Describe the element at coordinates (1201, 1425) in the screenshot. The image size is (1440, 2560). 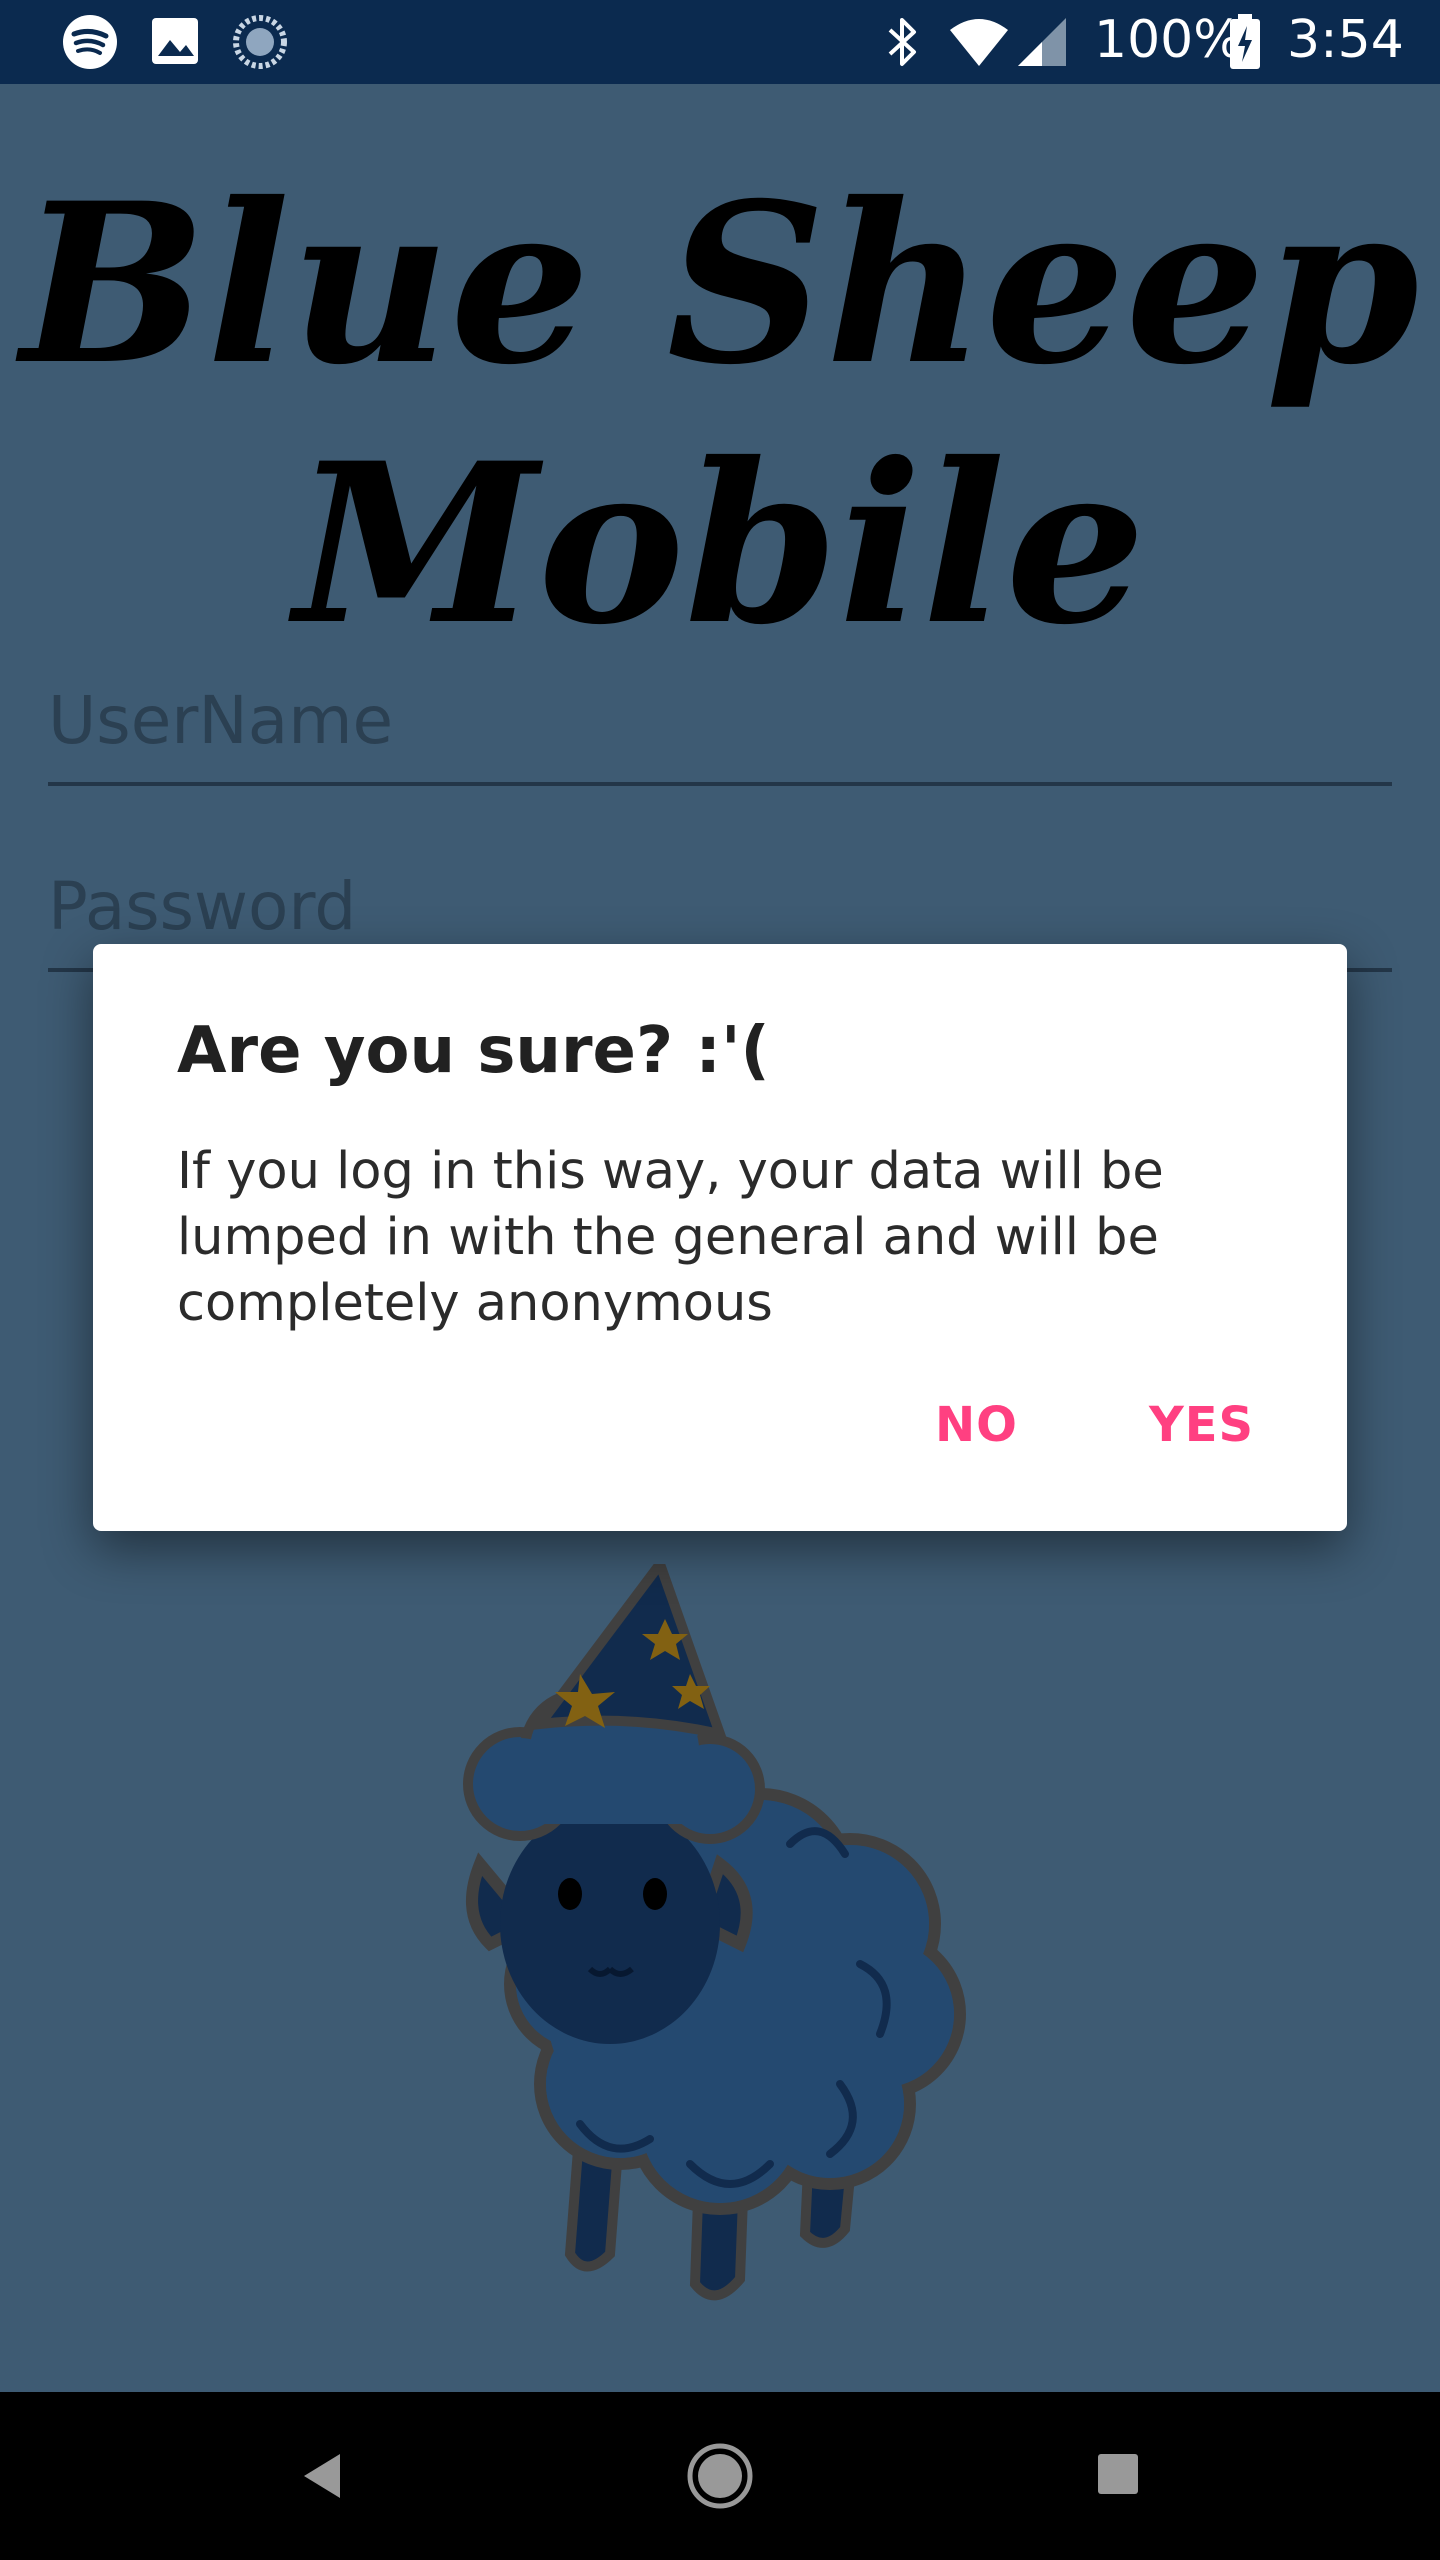
I see `yes-button: YES` at that location.